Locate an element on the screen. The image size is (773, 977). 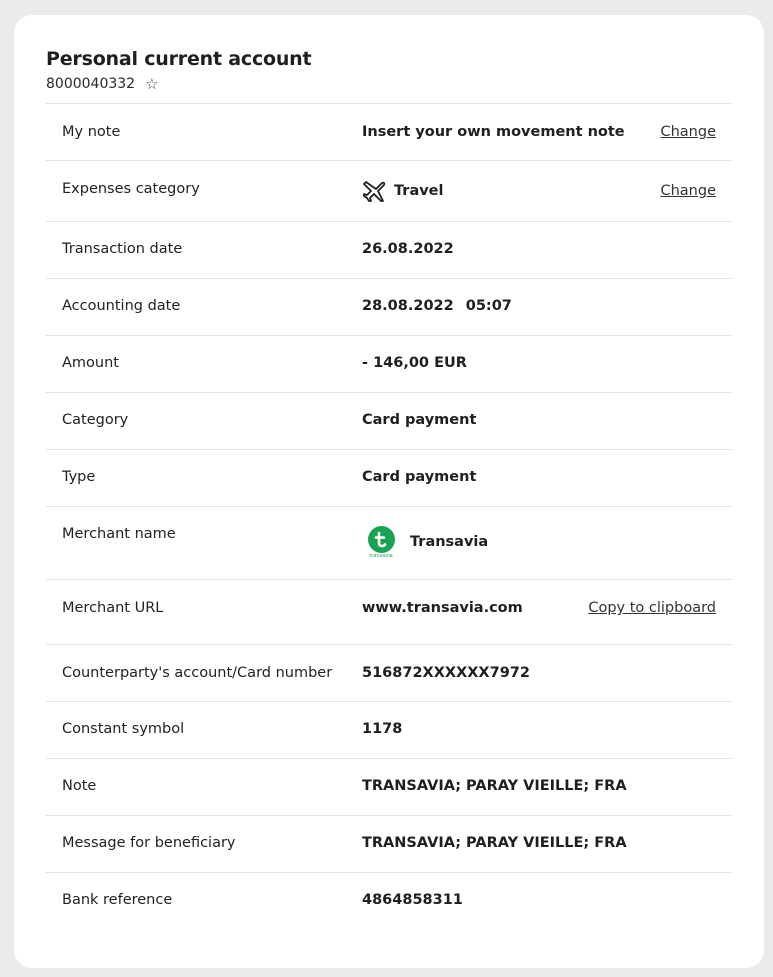
row-category: Category Card payment is located at coordinates (389, 420).